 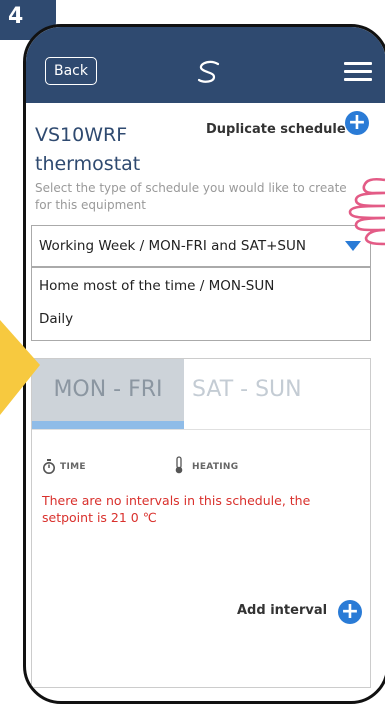 I want to click on pointer-arrow-icon, so click(x=20, y=367).